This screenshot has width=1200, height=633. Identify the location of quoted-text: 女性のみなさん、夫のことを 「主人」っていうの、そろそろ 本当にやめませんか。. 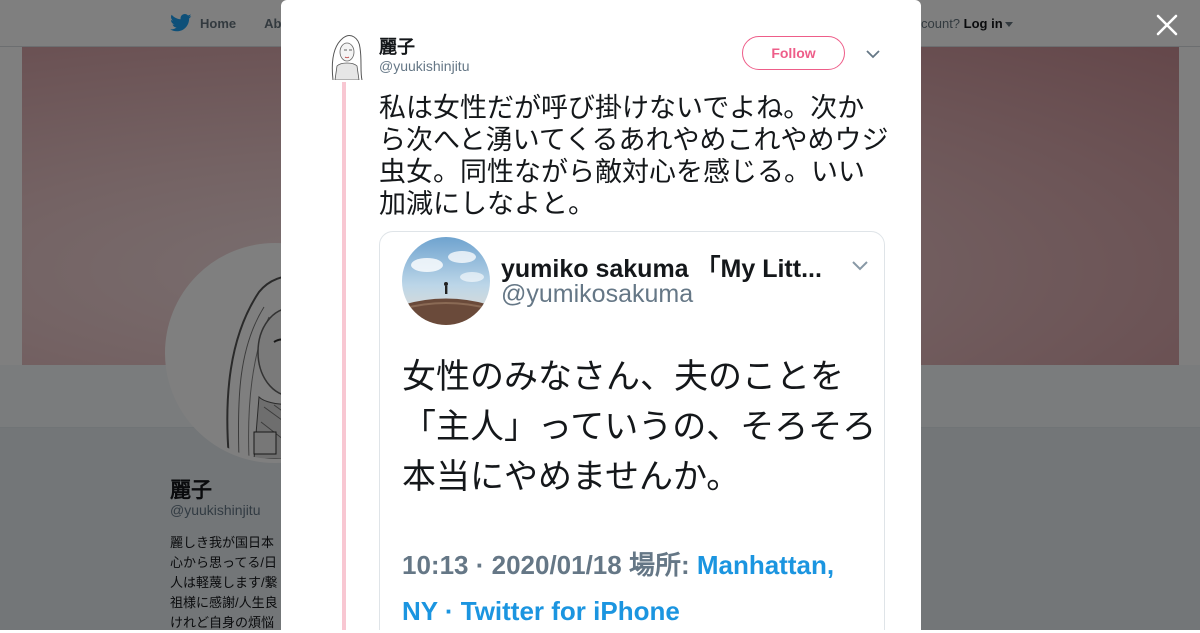
(639, 427).